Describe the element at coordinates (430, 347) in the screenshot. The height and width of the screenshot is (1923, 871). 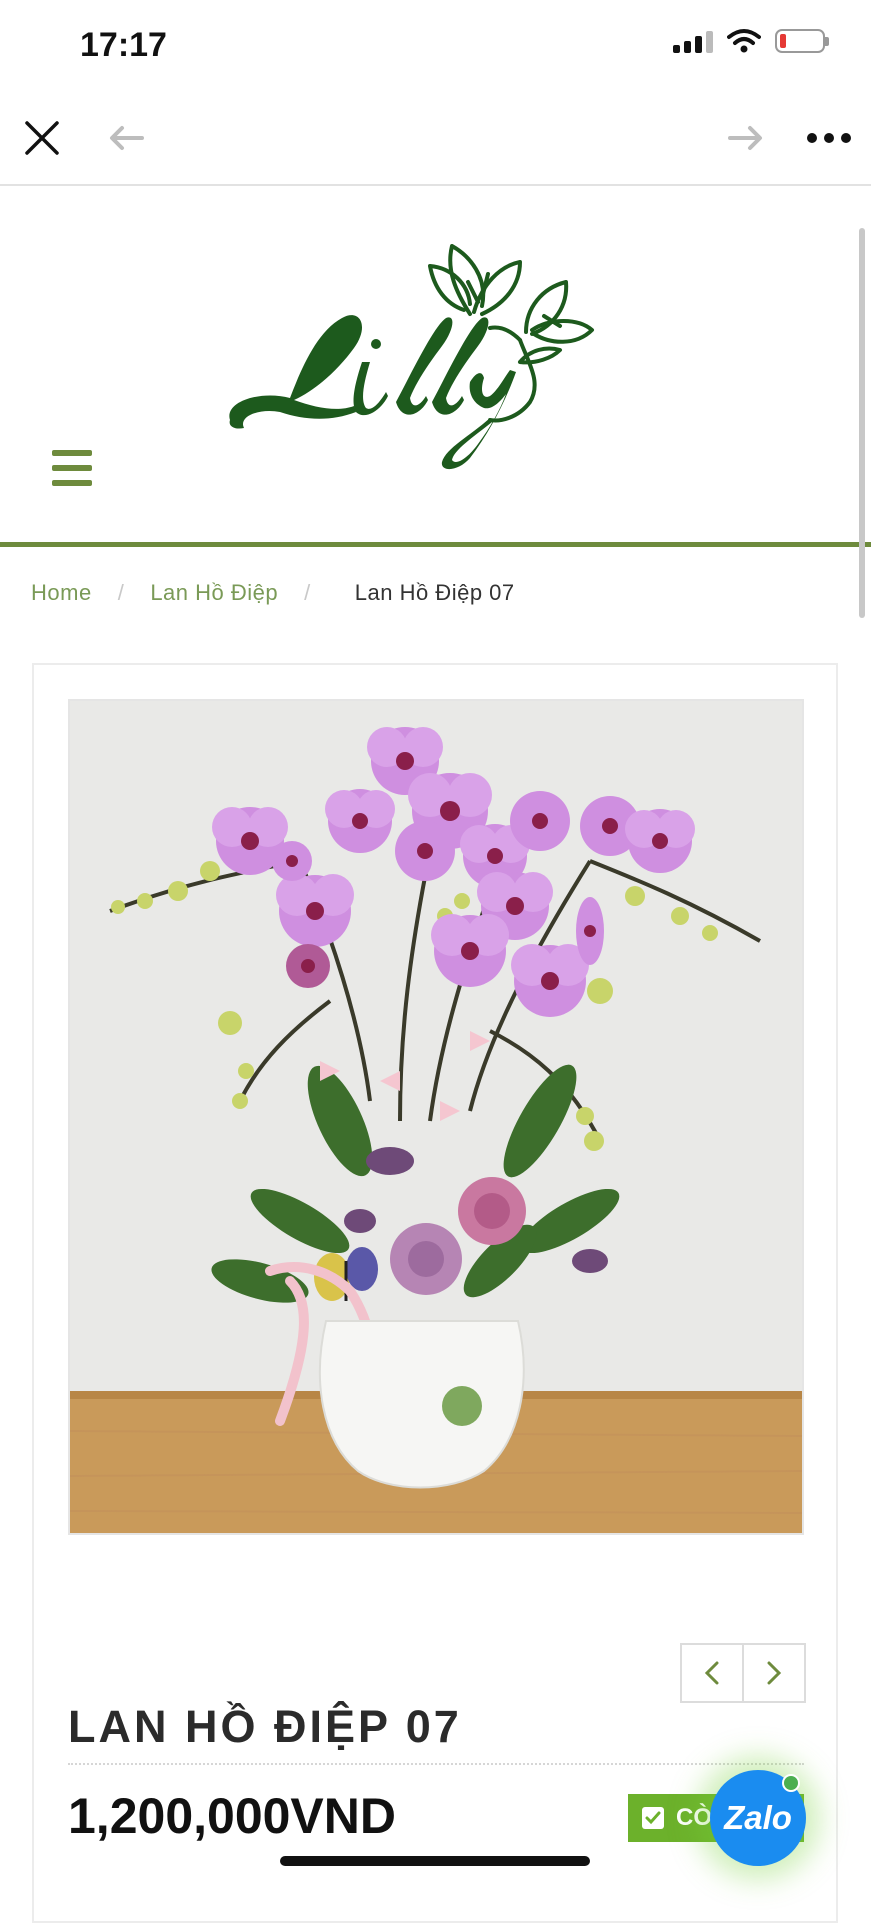
I see `lilly-logo` at that location.